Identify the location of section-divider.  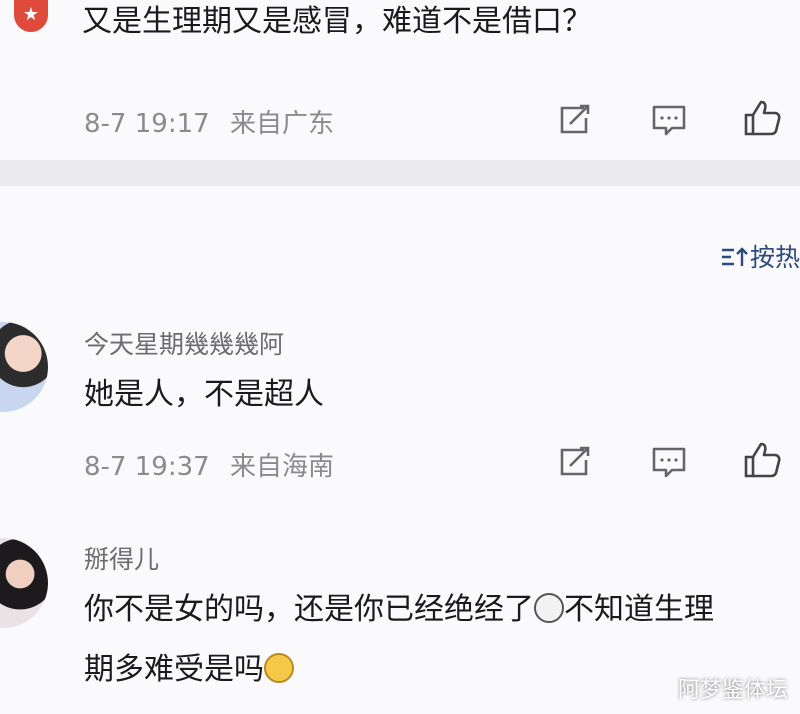
(400, 173).